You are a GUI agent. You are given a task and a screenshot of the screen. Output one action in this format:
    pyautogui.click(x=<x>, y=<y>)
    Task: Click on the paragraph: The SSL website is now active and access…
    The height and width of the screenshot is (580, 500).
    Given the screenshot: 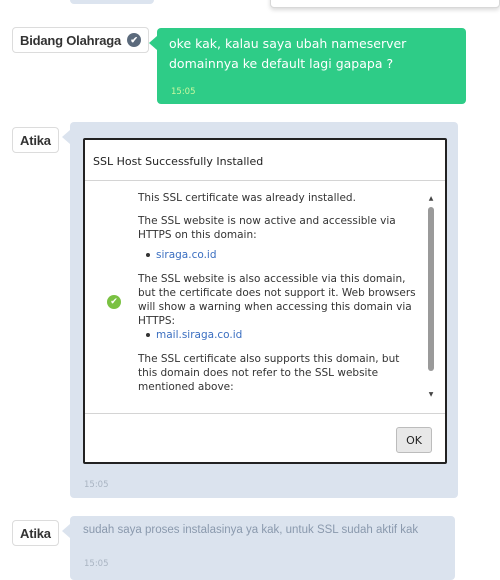 What is the action you would take?
    pyautogui.click(x=267, y=228)
    